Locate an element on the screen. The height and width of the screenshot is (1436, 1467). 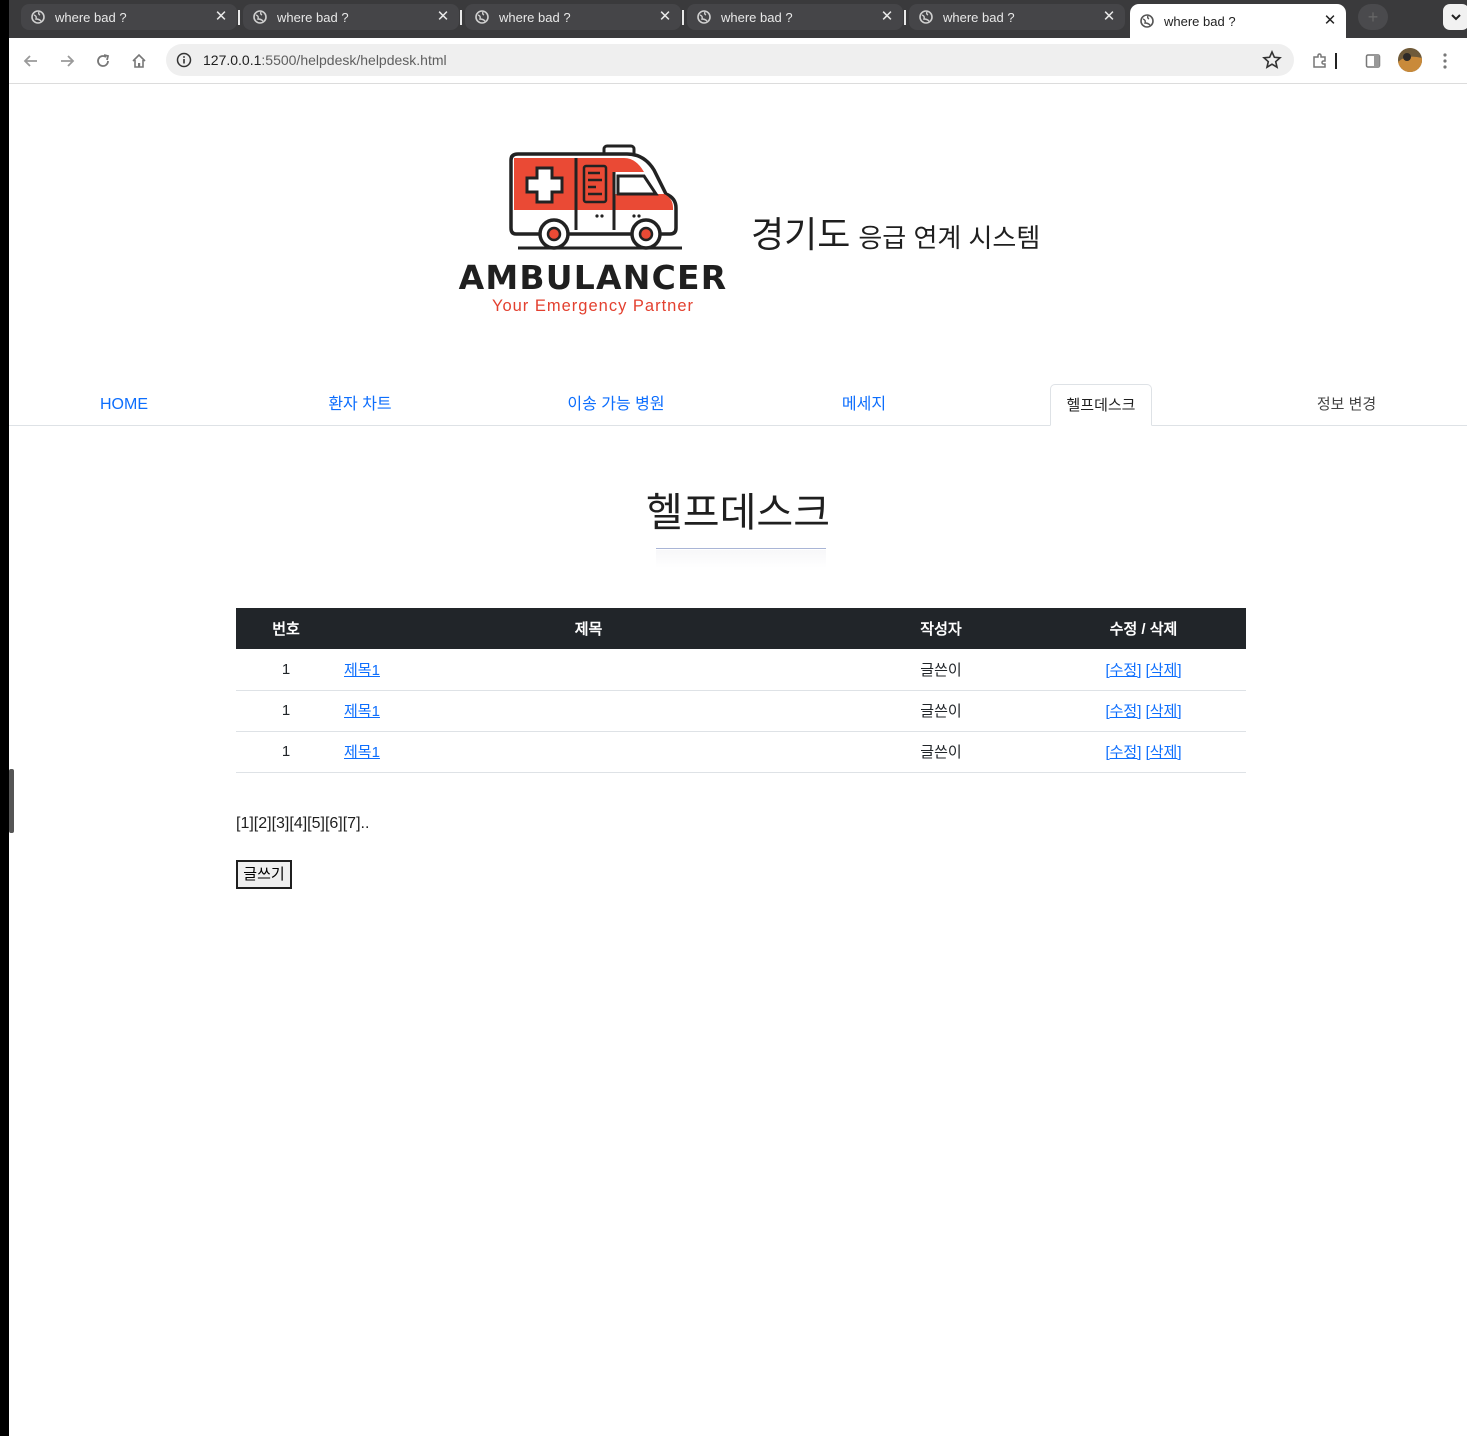
column-header-title: 제목 is located at coordinates (588, 628).